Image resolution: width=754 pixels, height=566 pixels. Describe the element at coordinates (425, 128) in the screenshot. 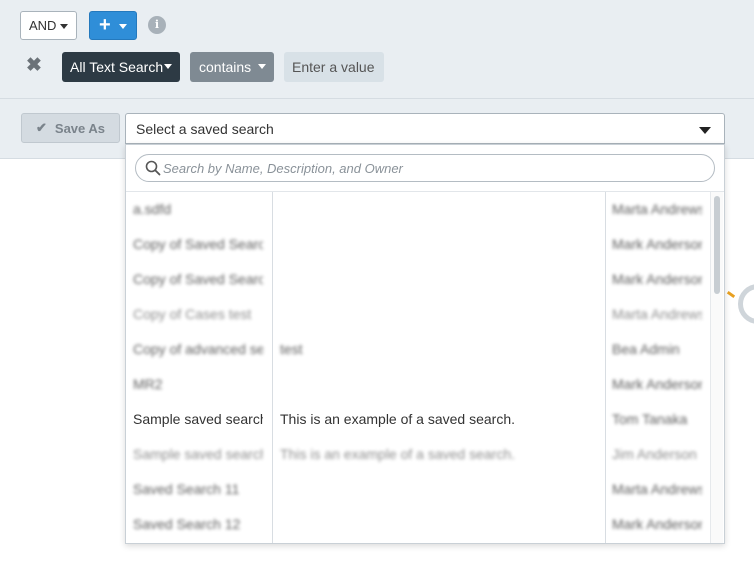

I see `saved-search-select: Select a saved search` at that location.